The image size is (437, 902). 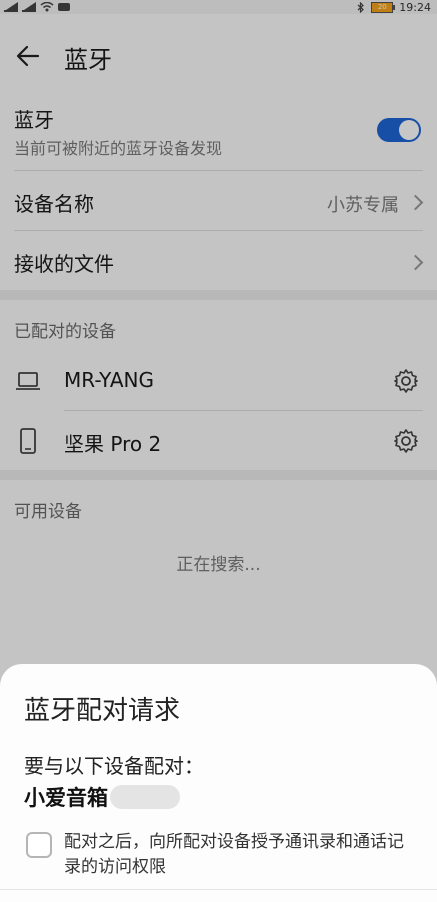 I want to click on pairing-device: 小爱音箱, so click(x=102, y=797).